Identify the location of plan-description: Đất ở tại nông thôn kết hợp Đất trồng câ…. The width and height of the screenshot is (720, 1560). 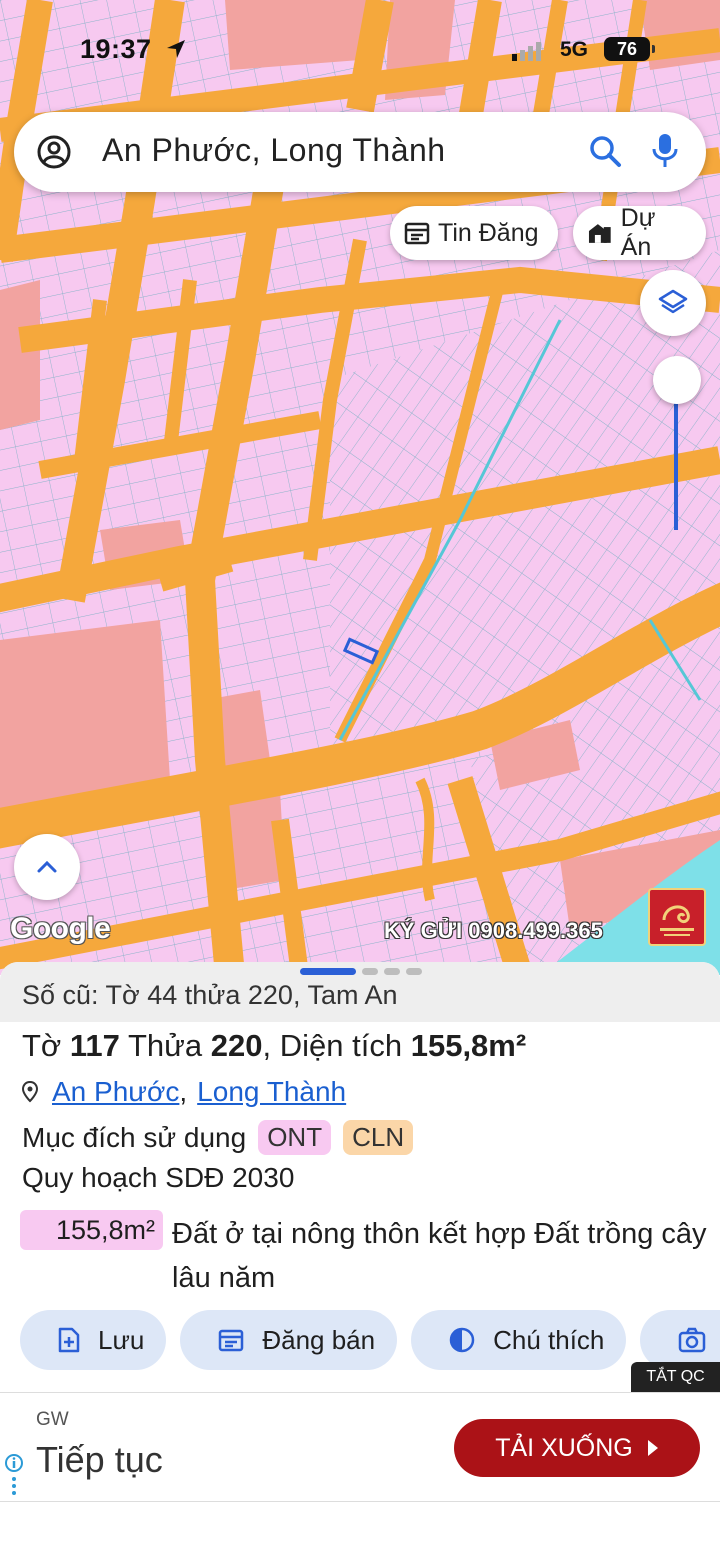
(439, 1256).